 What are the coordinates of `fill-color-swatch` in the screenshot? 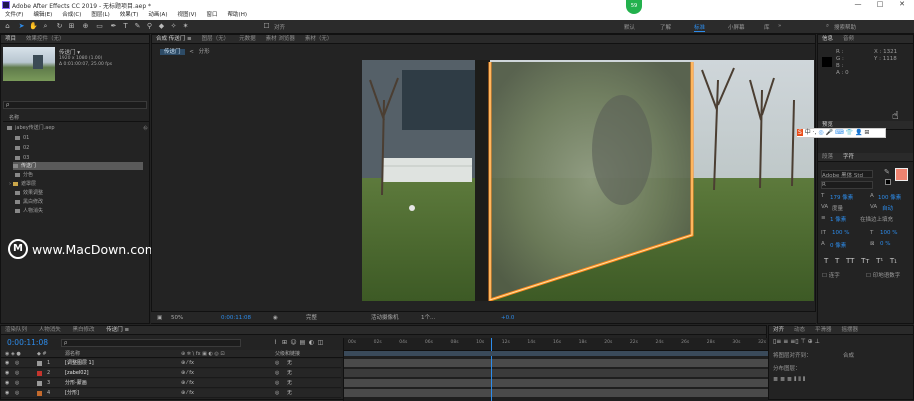 It's located at (901, 174).